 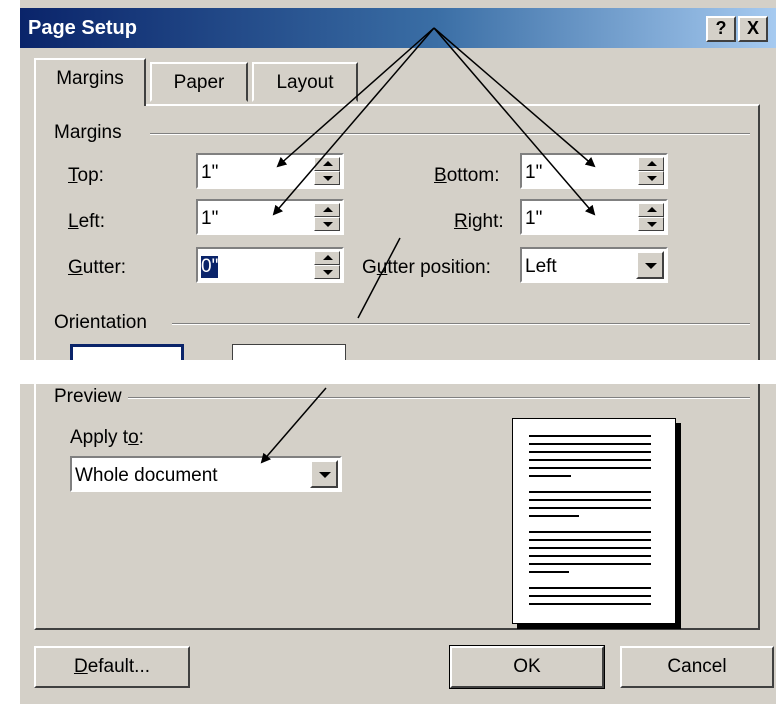 I want to click on arrow-to-apply-to, so click(x=293, y=425).